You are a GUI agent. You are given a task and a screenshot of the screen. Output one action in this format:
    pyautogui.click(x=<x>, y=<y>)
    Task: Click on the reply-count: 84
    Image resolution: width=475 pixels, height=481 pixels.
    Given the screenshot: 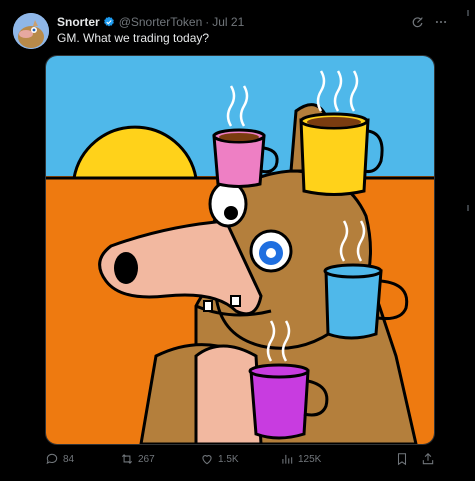 What is the action you would take?
    pyautogui.click(x=69, y=459)
    